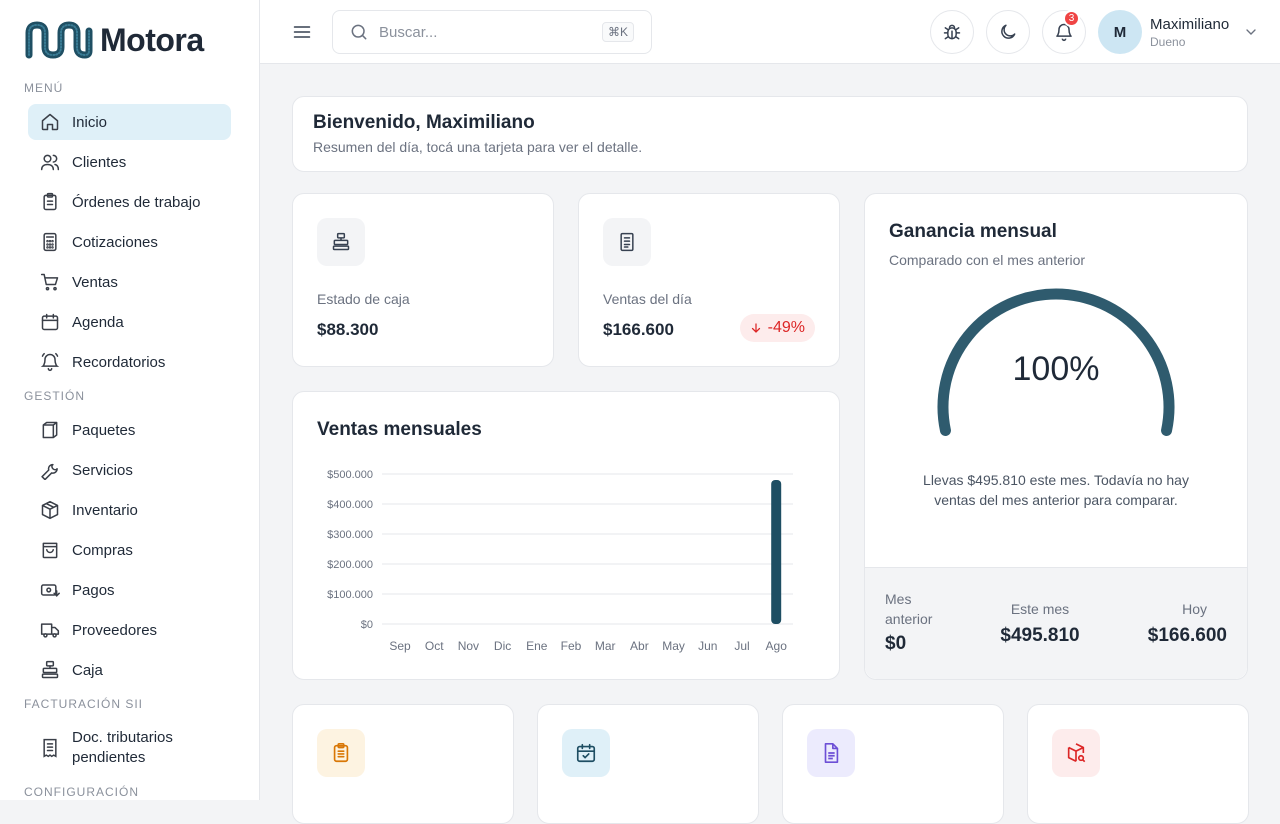  Describe the element at coordinates (363, 299) in the screenshot. I see `stat-label: Estado de caja` at that location.